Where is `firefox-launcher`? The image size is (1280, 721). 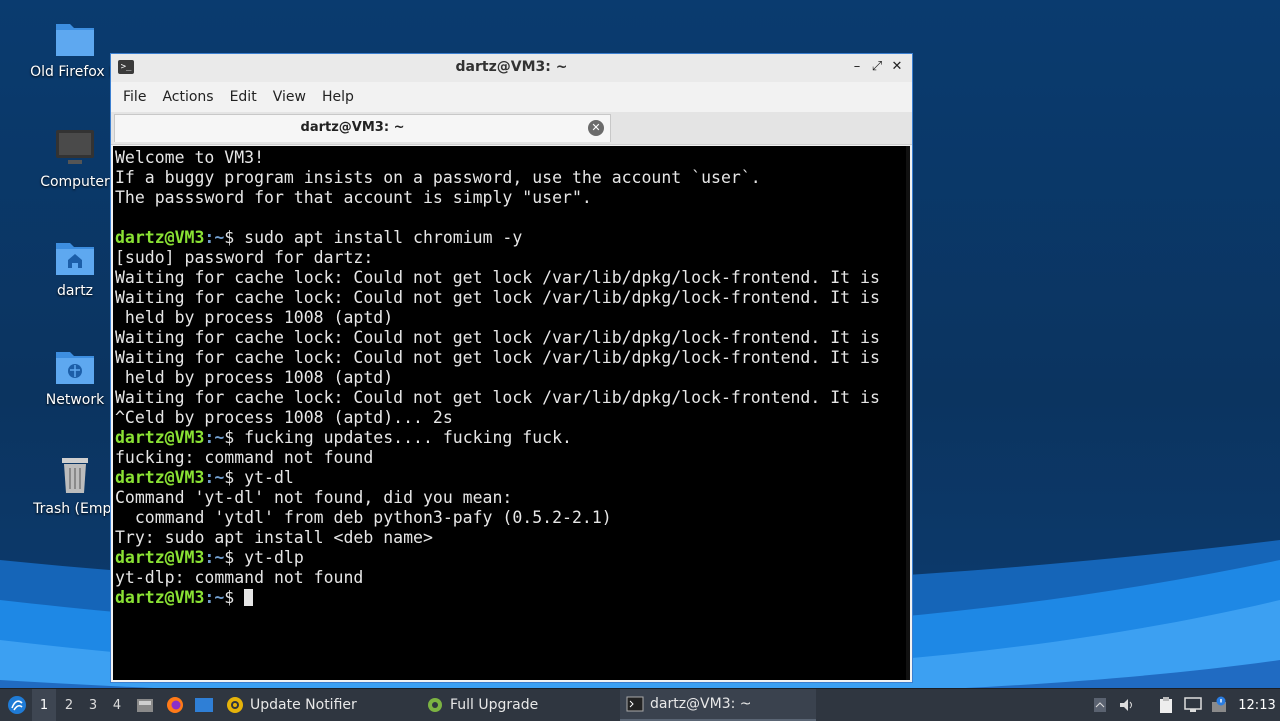
firefox-launcher is located at coordinates (175, 705).